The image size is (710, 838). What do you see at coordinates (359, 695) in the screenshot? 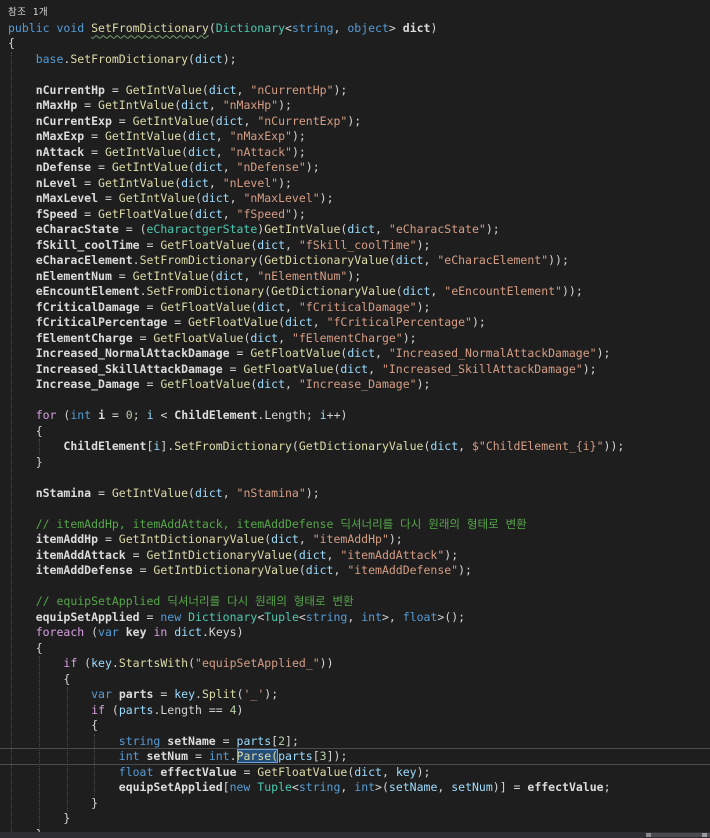
I see `code-line: var parts = key.Split('_');` at bounding box center [359, 695].